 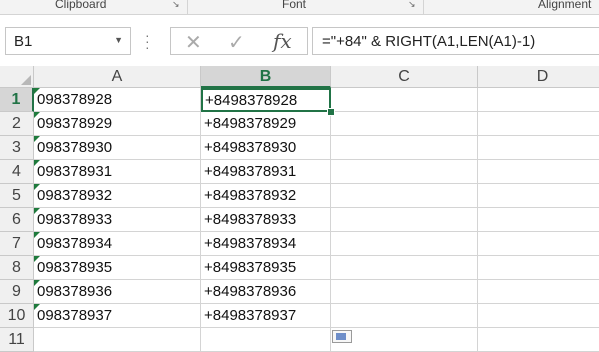 I want to click on name-box: B1 ▼, so click(x=68, y=41).